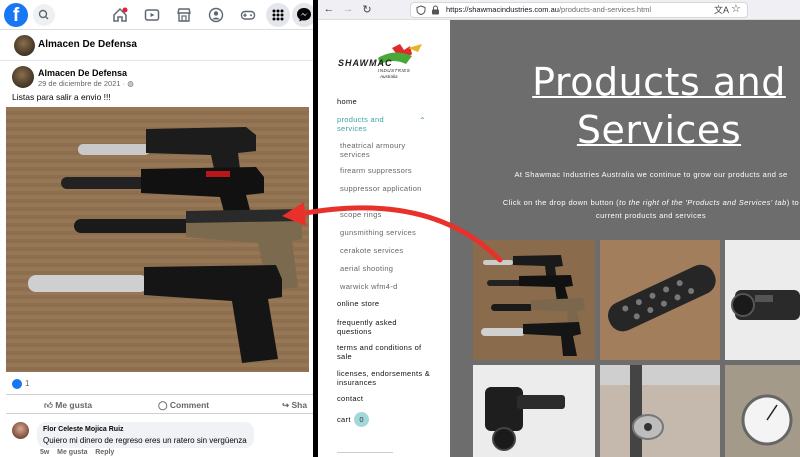  I want to click on nav-products-and-services: products and services, so click(376, 124).